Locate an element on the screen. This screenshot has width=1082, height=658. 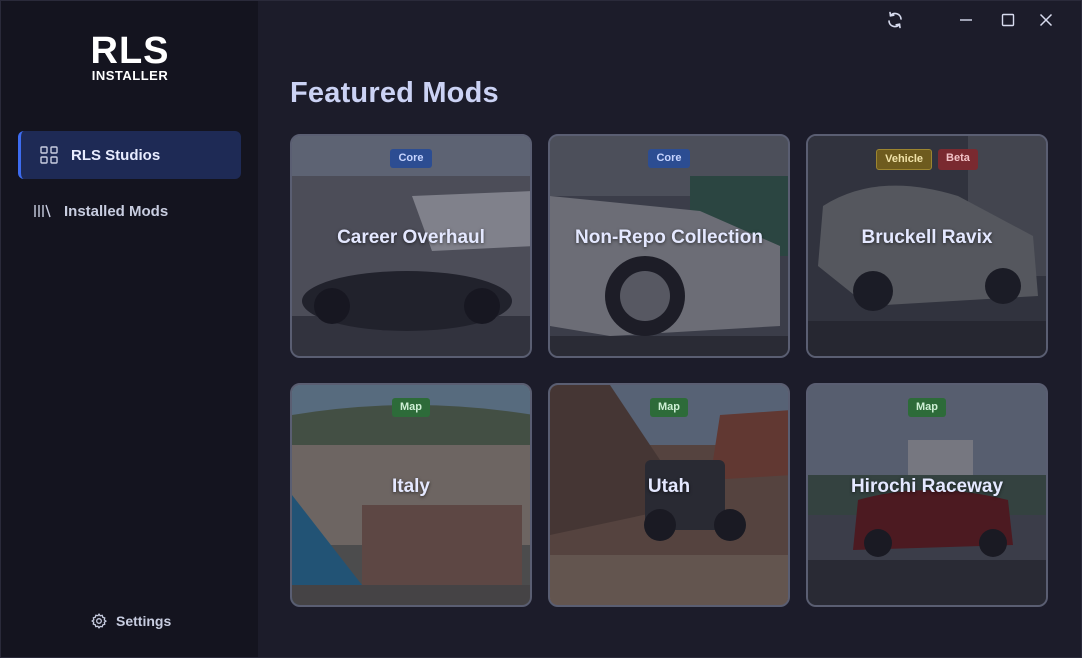
maximize-button is located at coordinates (1008, 22).